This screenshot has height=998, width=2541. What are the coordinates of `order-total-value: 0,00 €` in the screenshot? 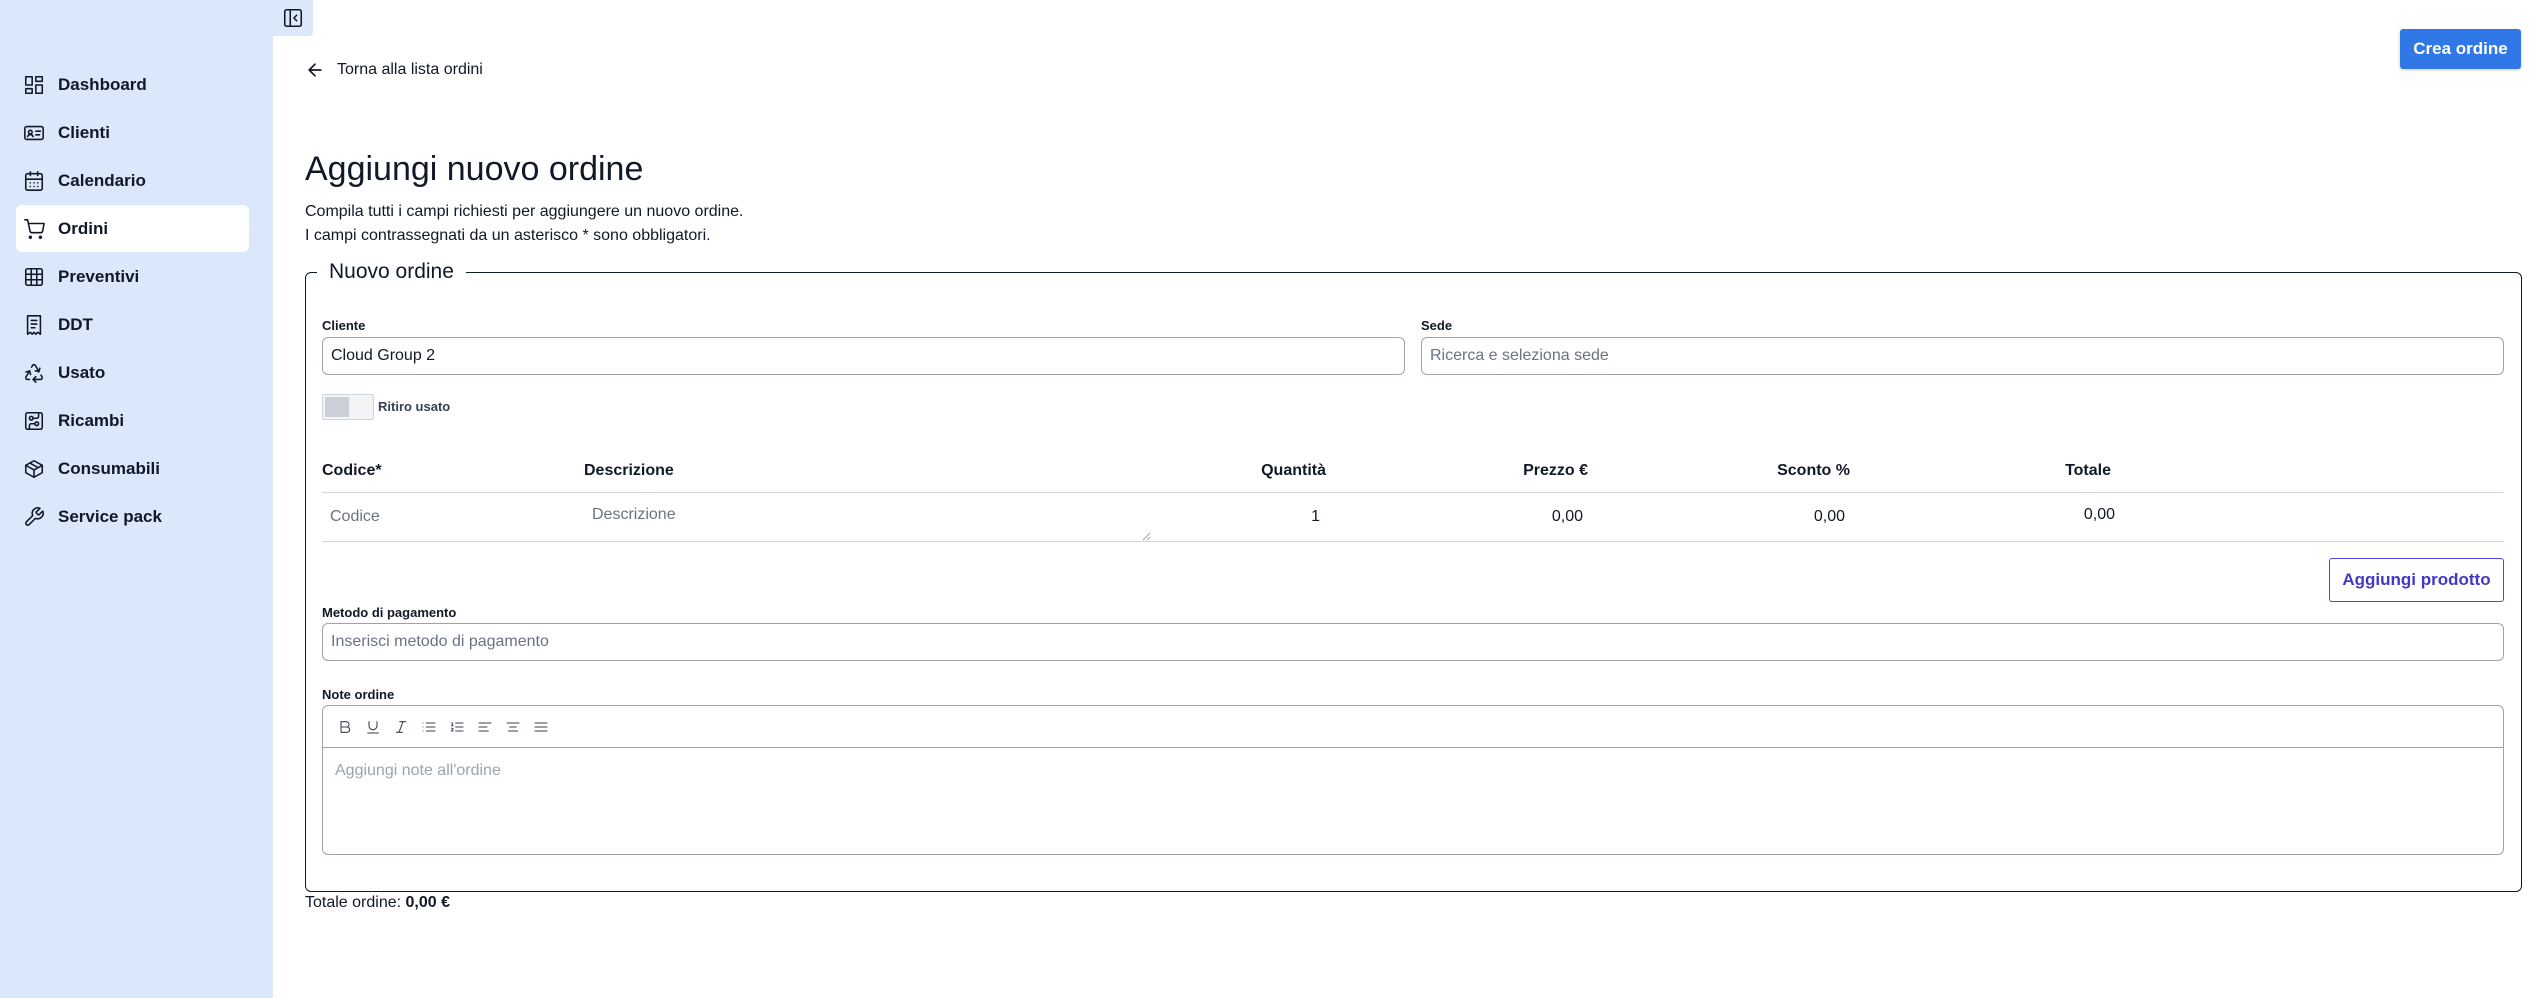 It's located at (427, 902).